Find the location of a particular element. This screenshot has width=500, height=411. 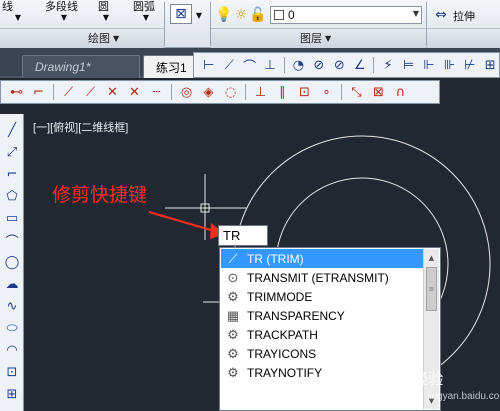

make-block-icon: ⊞ is located at coordinates (12, 394).